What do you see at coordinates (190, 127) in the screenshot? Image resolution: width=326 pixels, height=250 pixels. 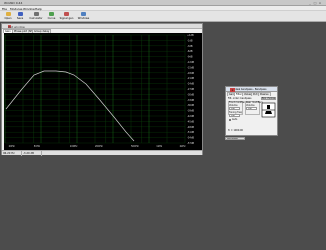 I see `y-tick-label: -48dB` at bounding box center [190, 127].